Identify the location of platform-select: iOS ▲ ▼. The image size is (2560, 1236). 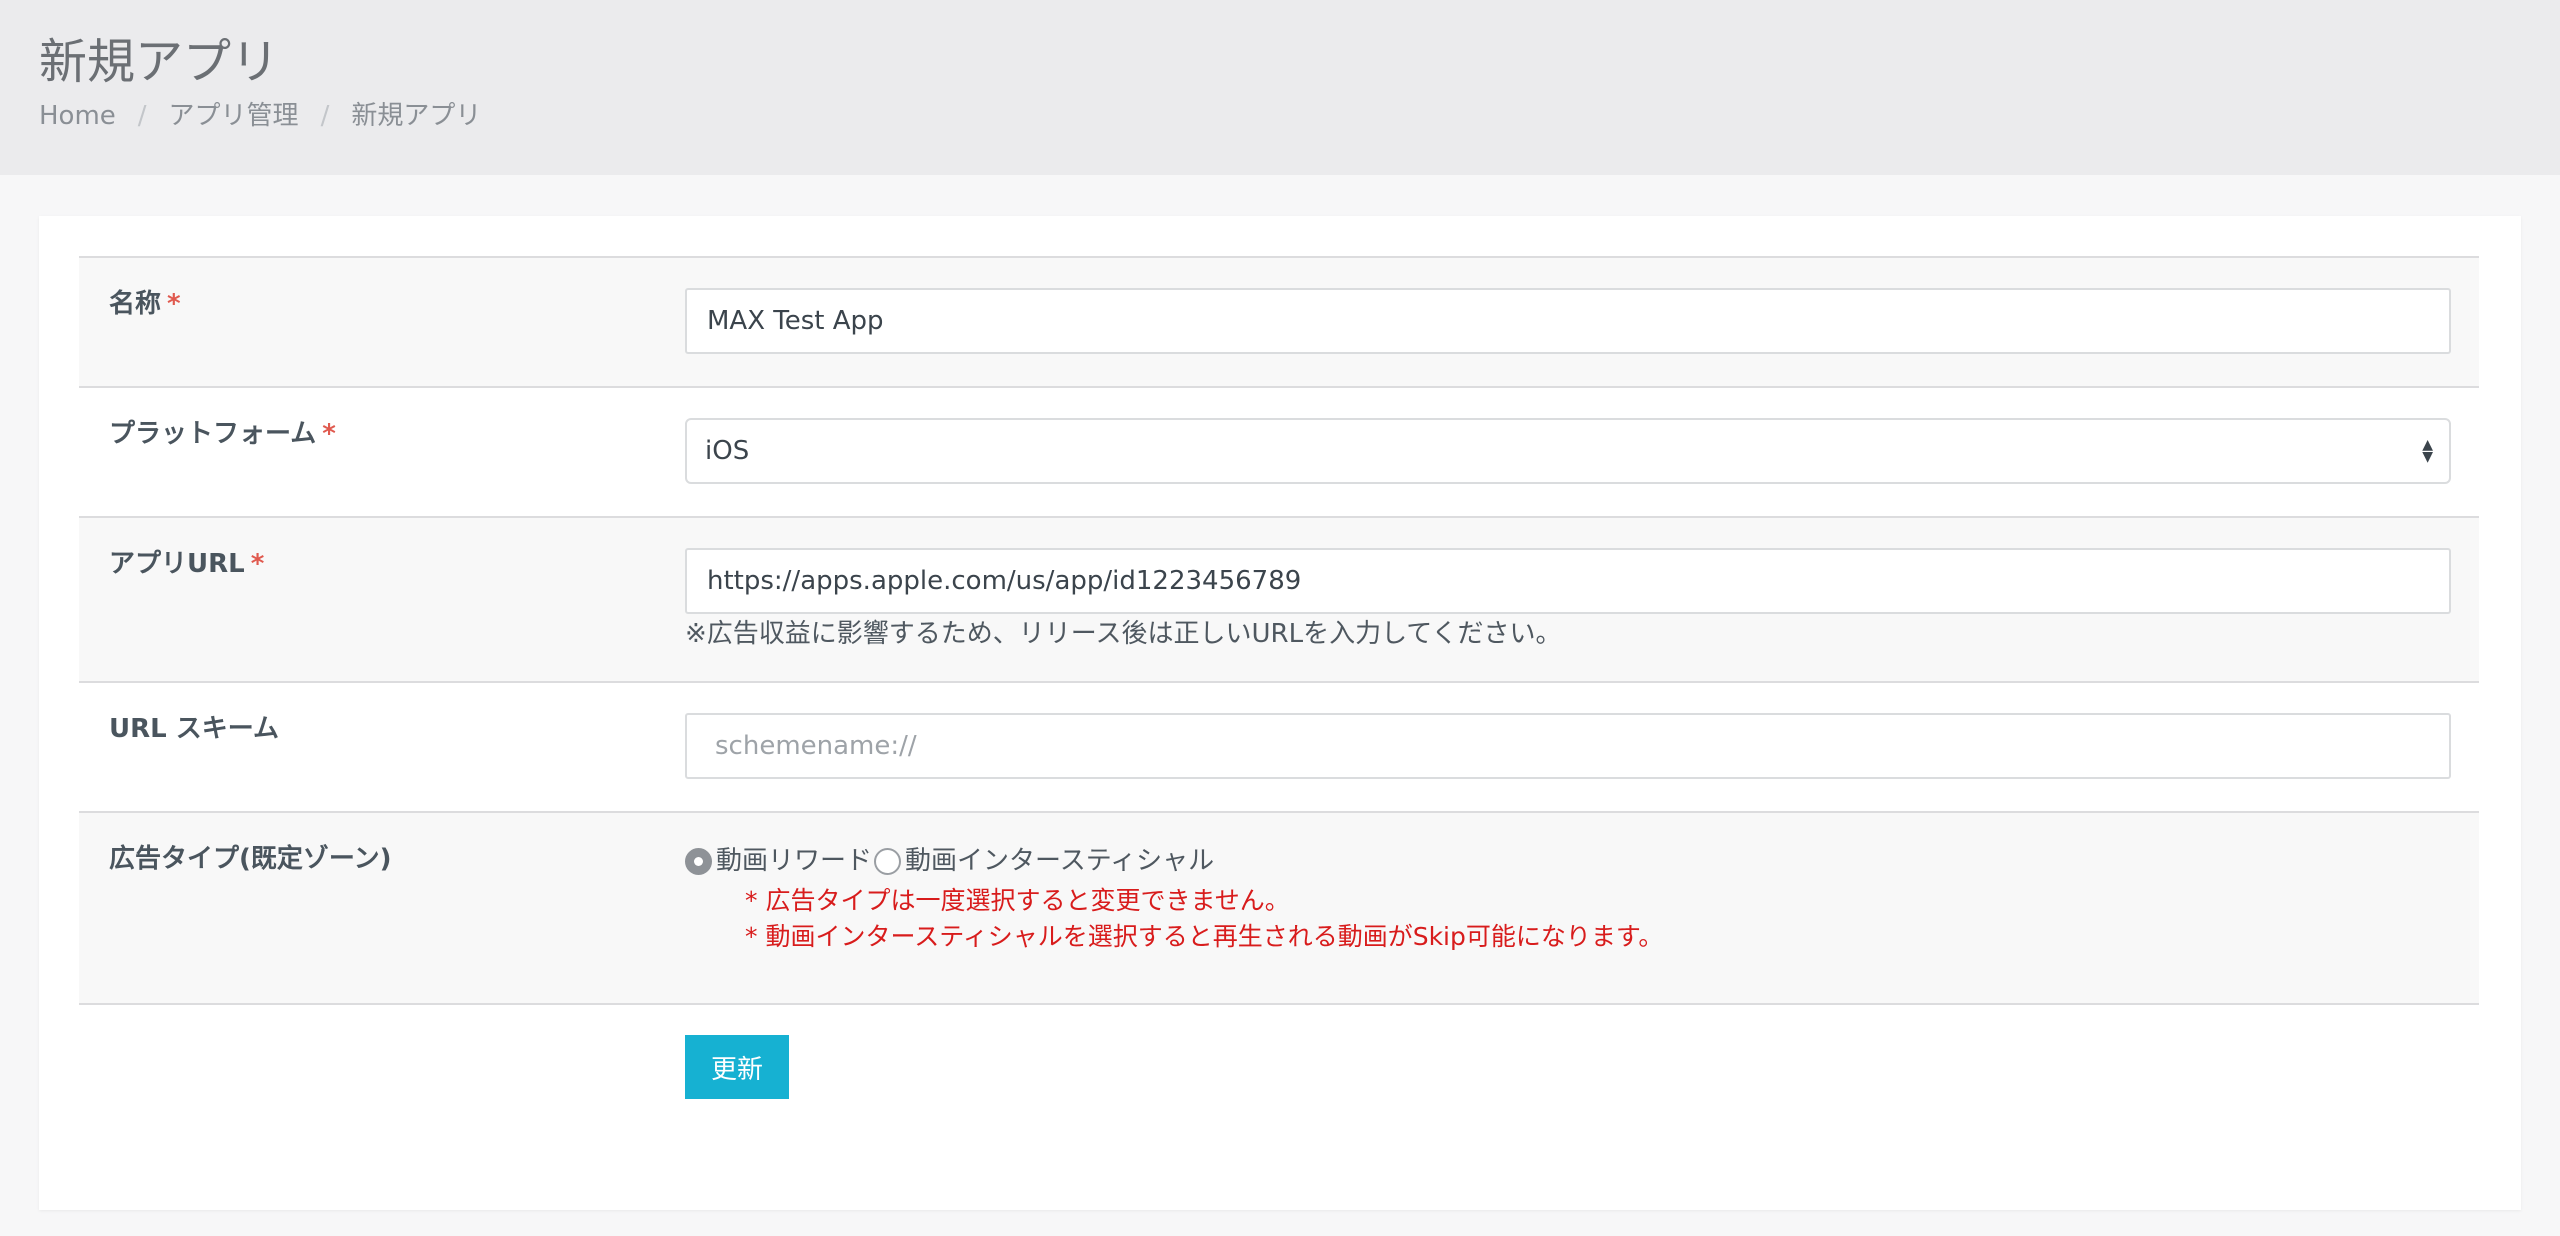
(1568, 451).